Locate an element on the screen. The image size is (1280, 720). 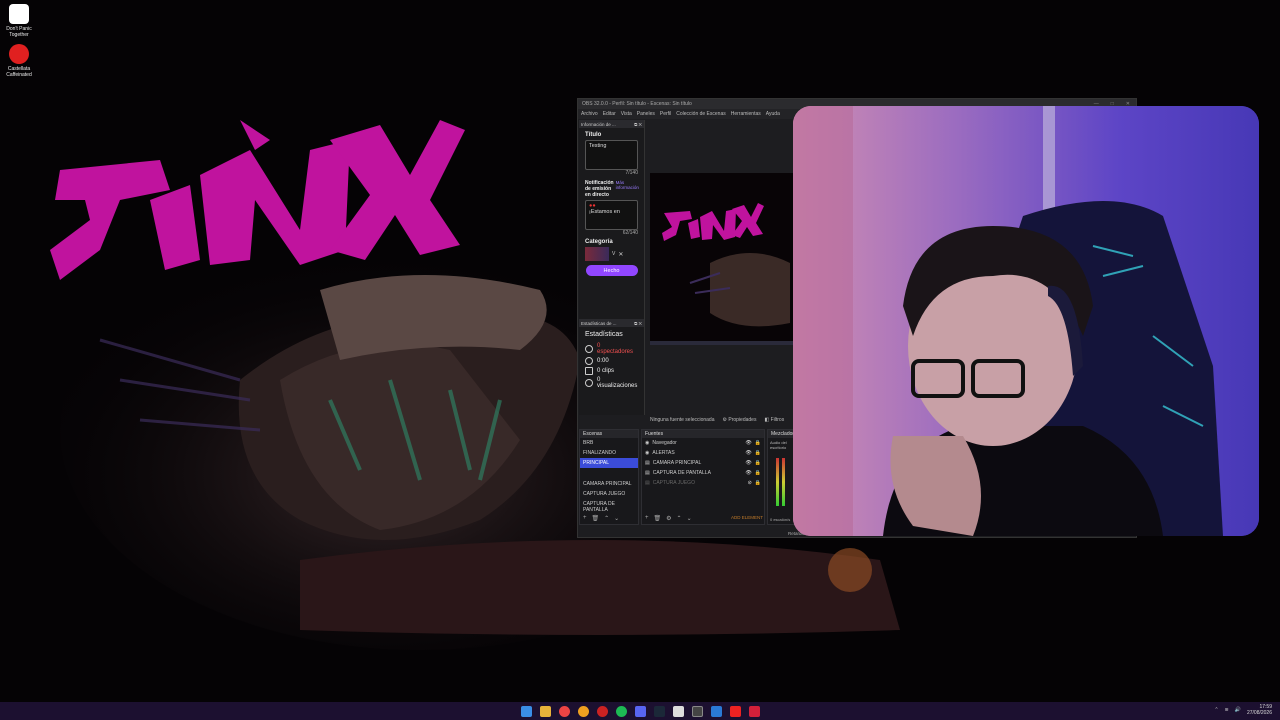
scene-item: FINALIZANDO is located at coordinates (609, 453).